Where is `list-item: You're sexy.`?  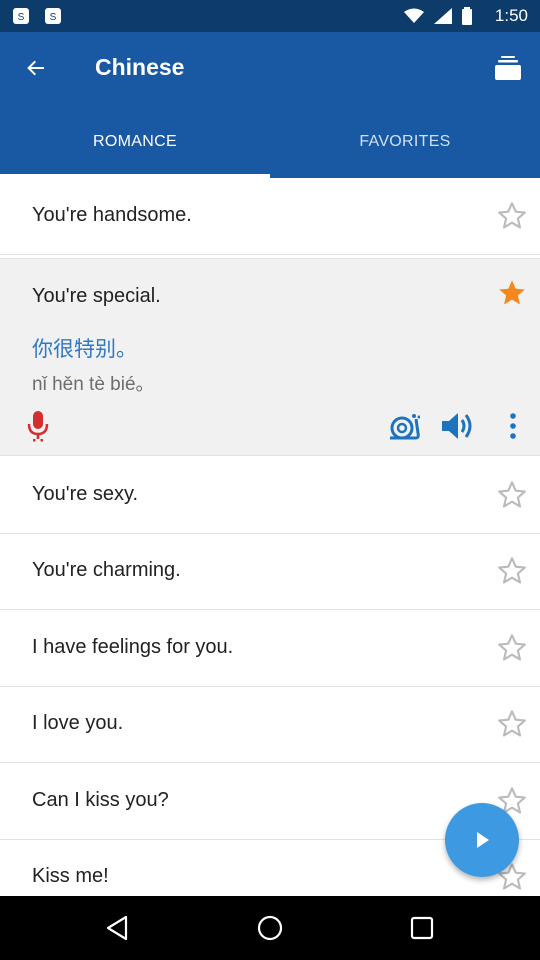 list-item: You're sexy. is located at coordinates (270, 495).